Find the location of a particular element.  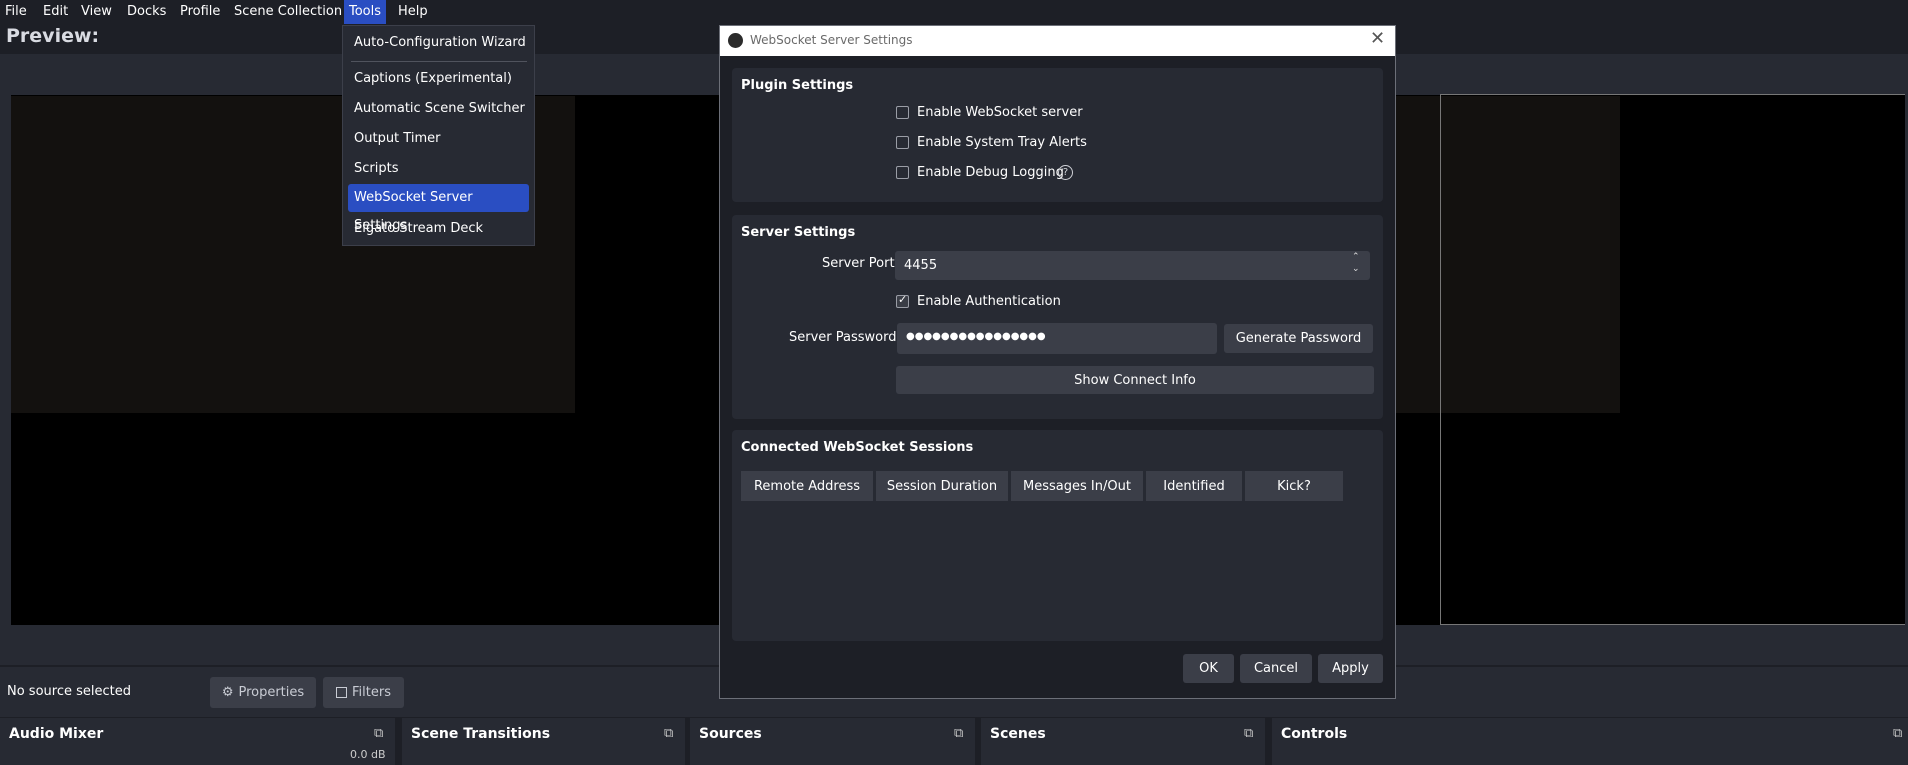

menu-item-output-timer: Output Timer is located at coordinates (438, 139).